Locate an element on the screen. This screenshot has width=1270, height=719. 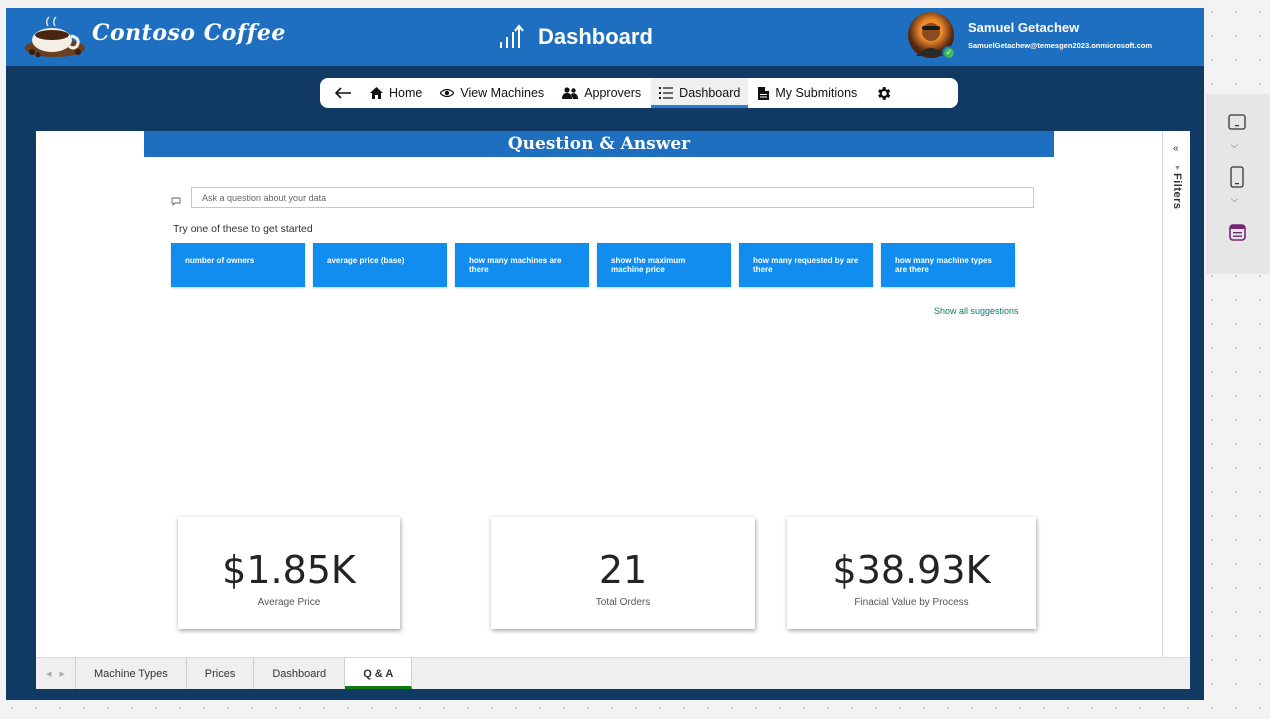
tablet-landscape-icon is located at coordinates (1237, 122).